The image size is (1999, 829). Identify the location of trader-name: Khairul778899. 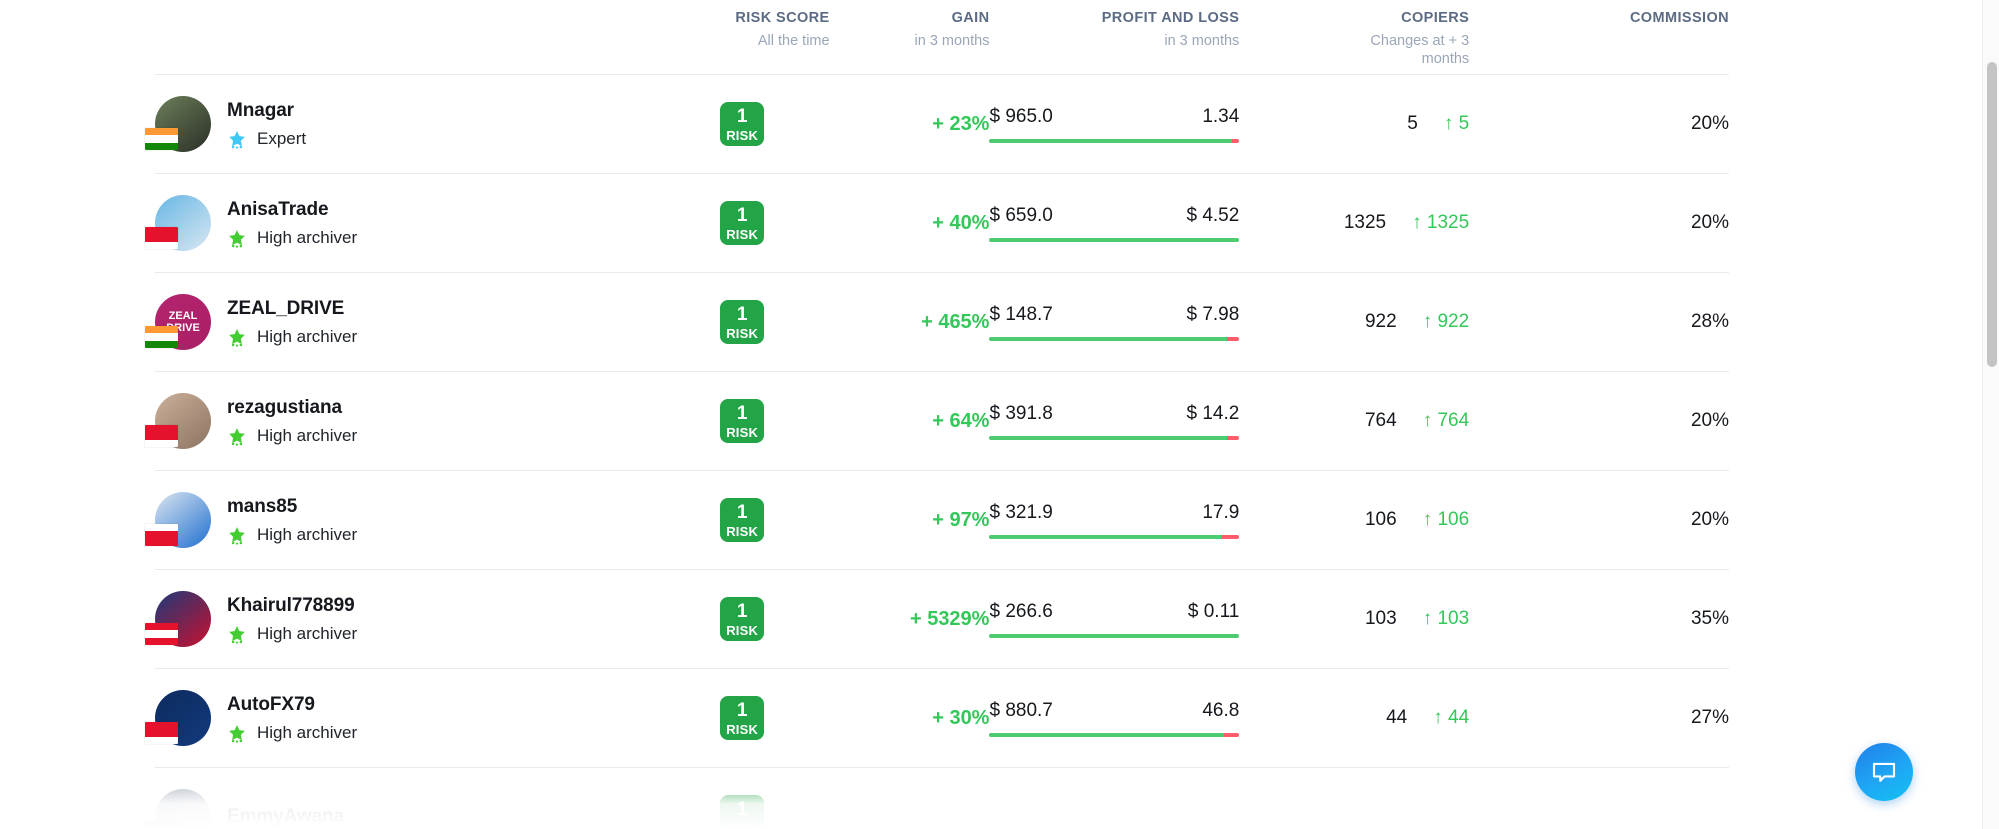
(291, 605).